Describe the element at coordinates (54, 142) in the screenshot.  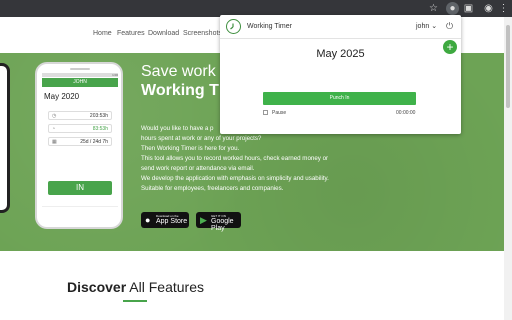
I see `calendar-icon: ▦` at that location.